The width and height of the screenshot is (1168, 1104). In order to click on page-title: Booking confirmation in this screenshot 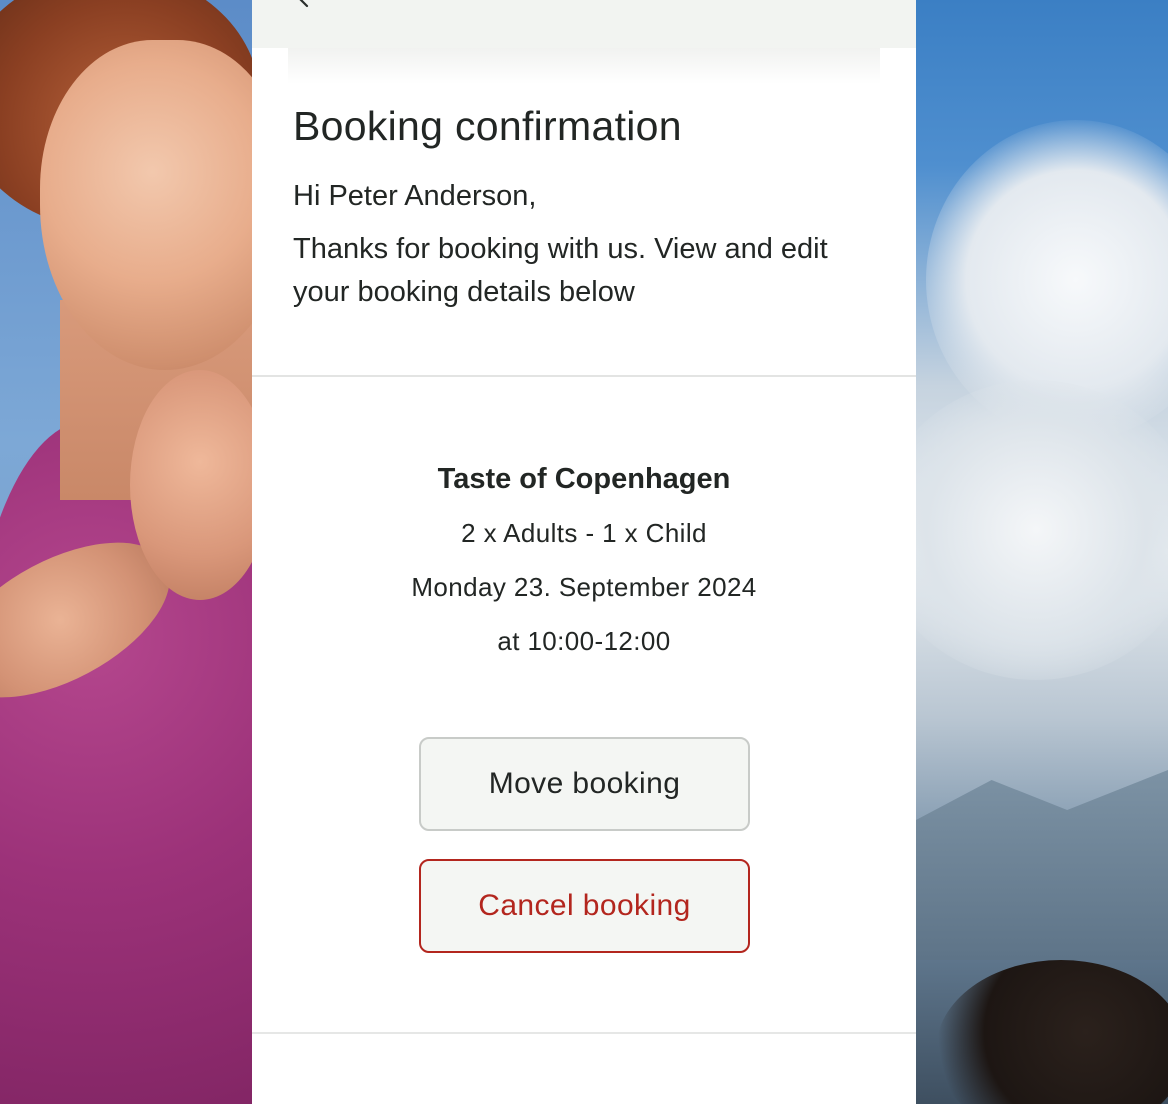, I will do `click(487, 126)`.